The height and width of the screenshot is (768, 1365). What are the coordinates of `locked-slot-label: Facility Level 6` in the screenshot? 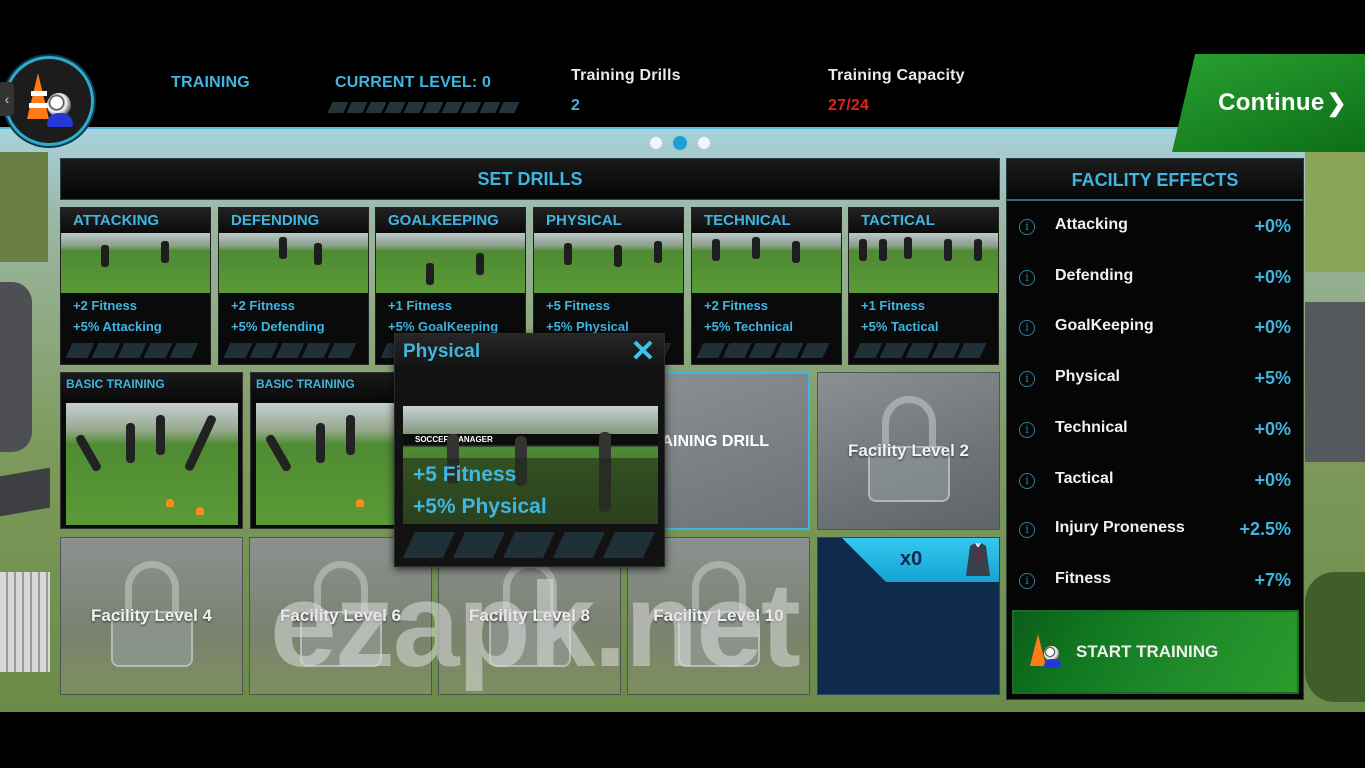 It's located at (340, 615).